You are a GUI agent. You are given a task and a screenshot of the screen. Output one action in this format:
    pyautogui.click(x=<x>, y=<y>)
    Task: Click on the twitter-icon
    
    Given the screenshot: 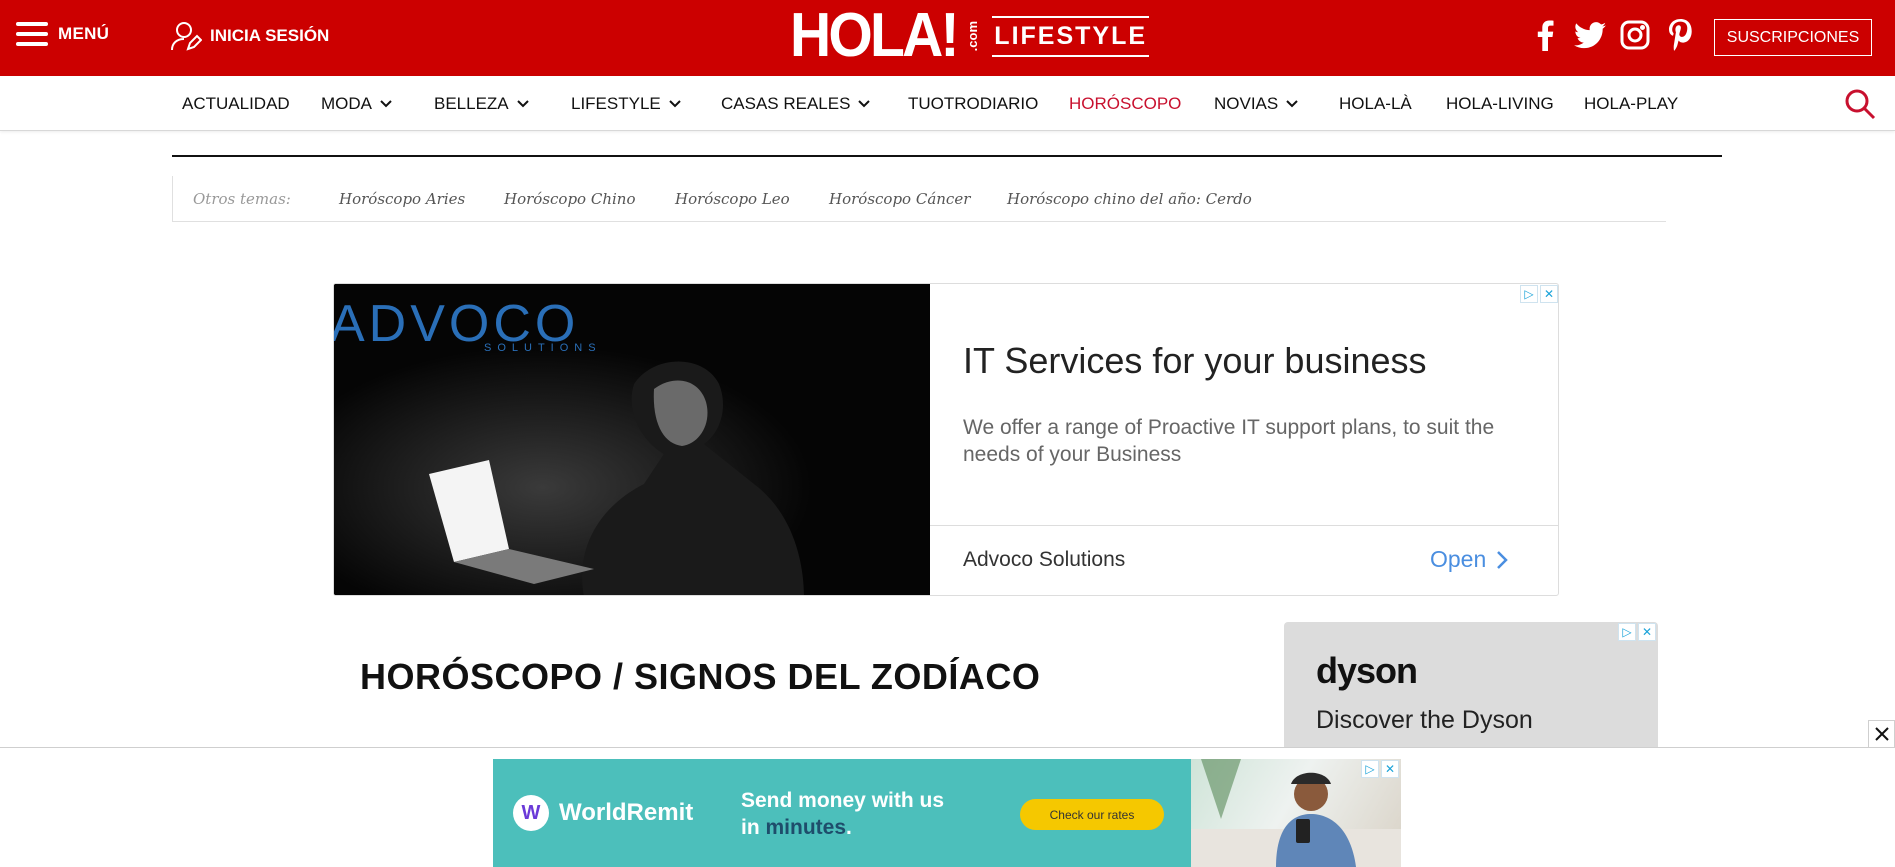 What is the action you would take?
    pyautogui.click(x=1590, y=34)
    